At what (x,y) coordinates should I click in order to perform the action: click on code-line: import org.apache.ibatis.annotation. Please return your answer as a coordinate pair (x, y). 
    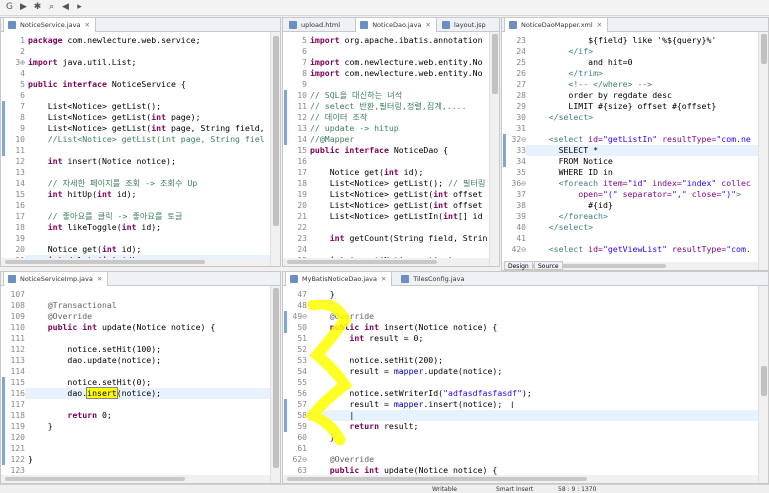
    Looking at the image, I should click on (396, 40).